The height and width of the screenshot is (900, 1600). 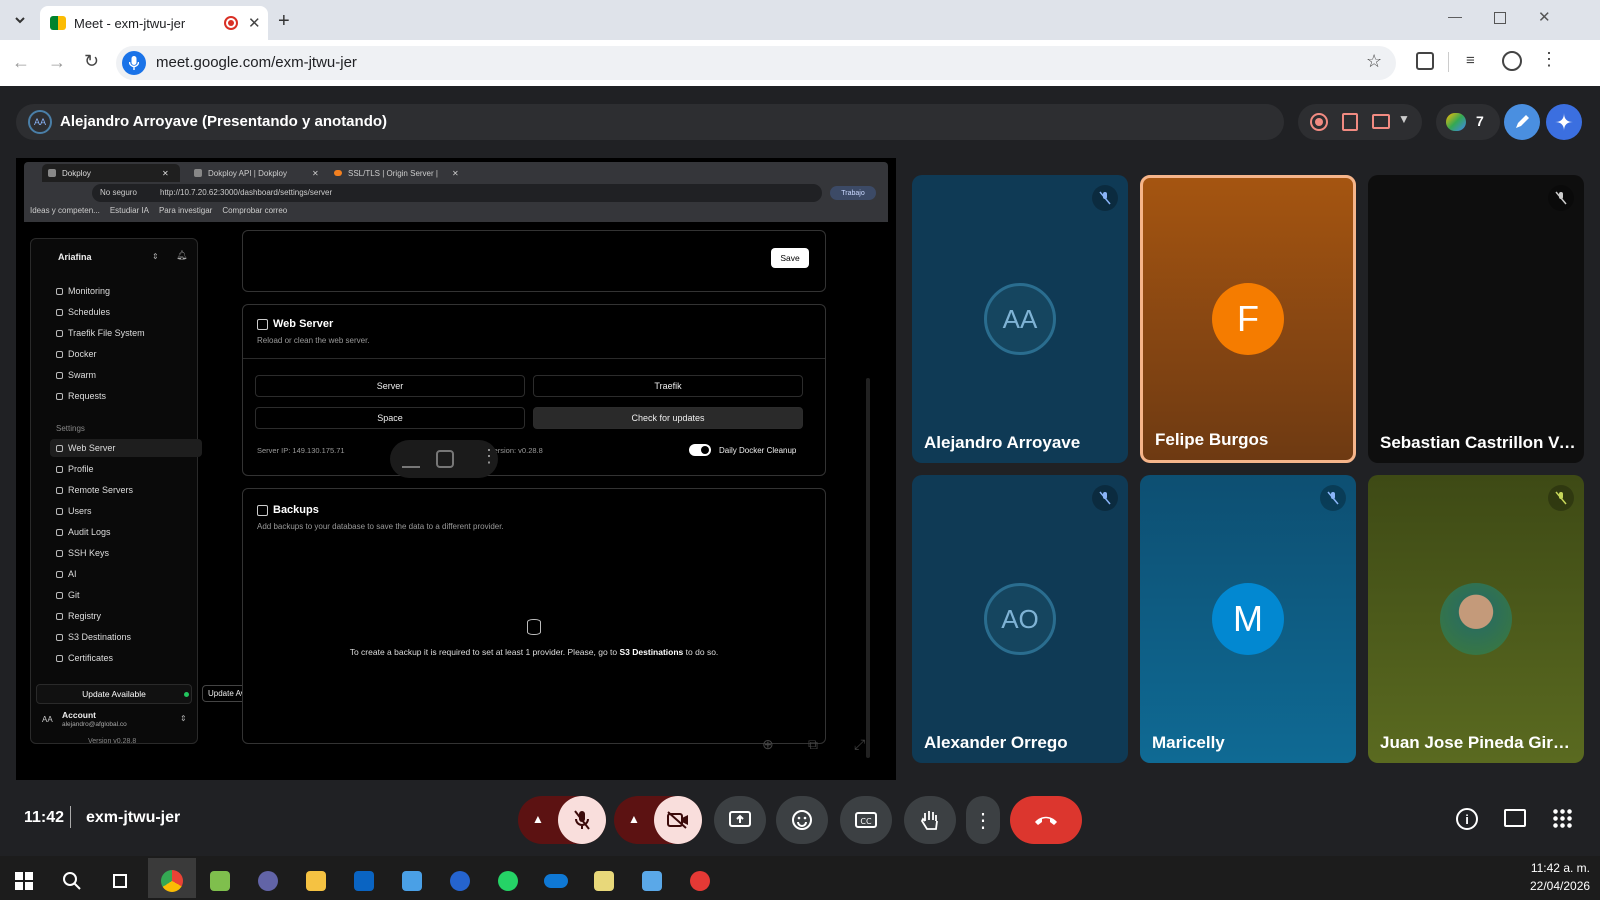 What do you see at coordinates (129, 210) in the screenshot?
I see `bookmark-2: Estudiar IA` at bounding box center [129, 210].